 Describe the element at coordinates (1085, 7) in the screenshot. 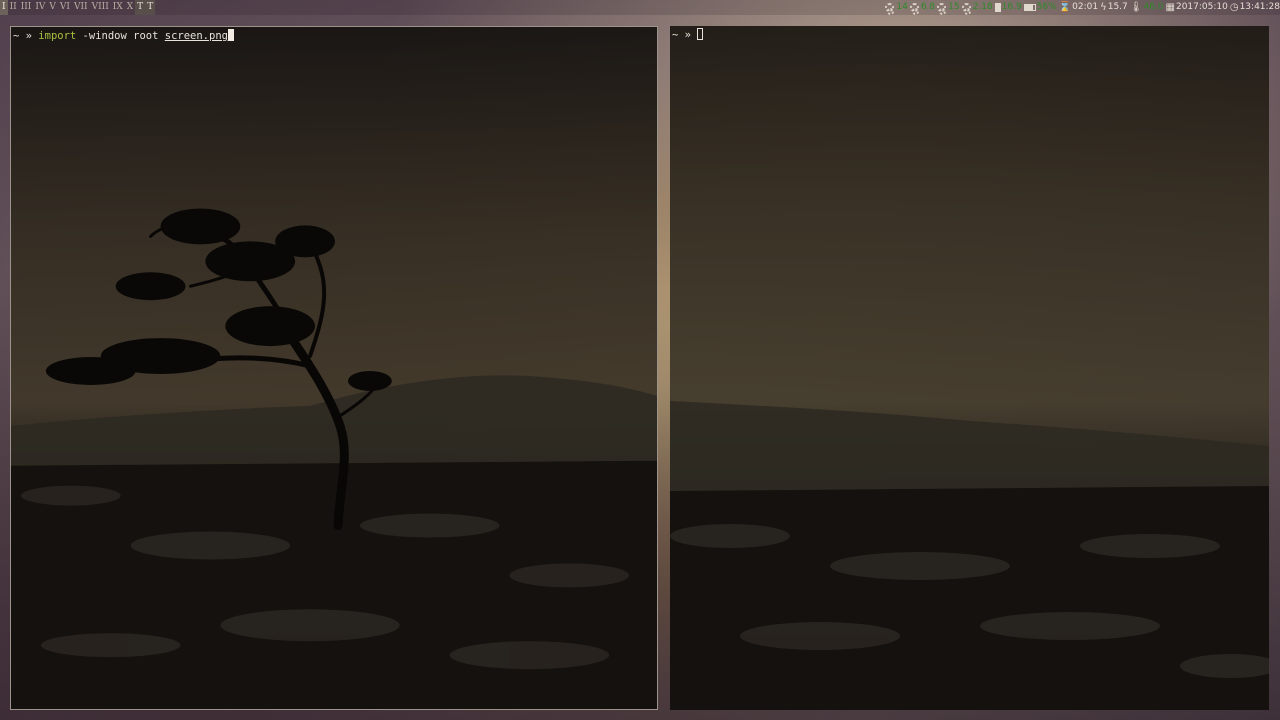

I see `timer-value: 02:01` at that location.